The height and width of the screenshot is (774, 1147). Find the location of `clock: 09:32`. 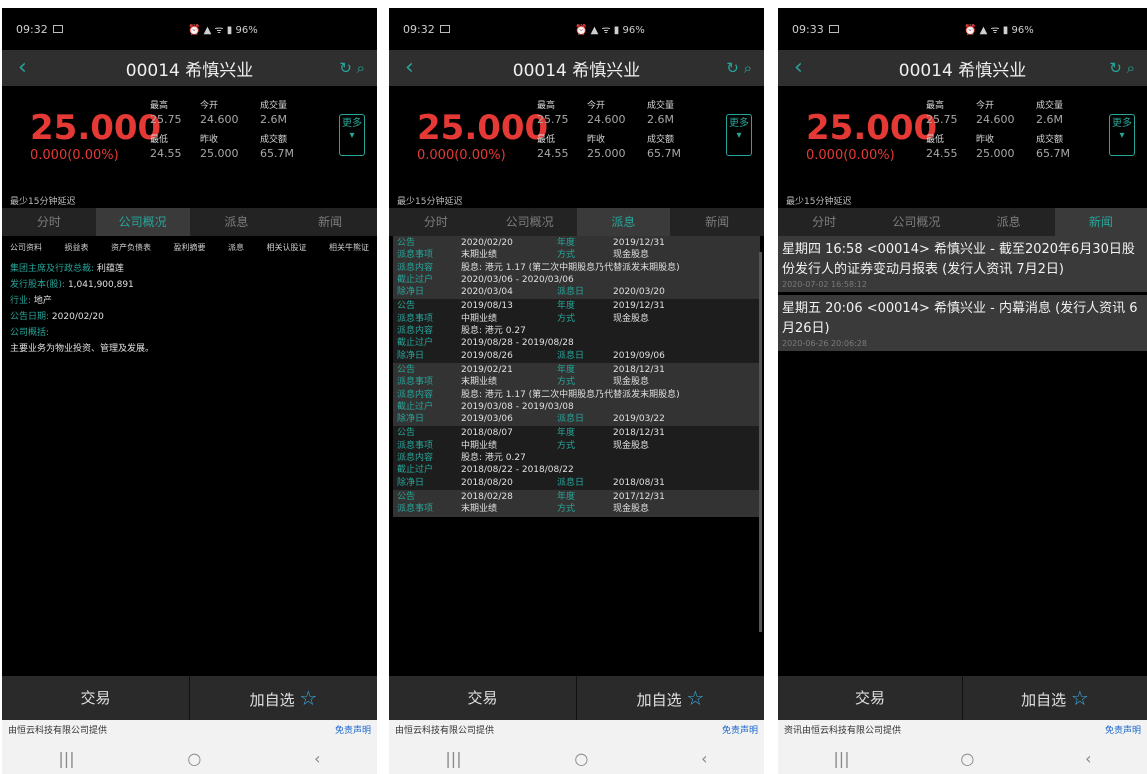

clock: 09:32 is located at coordinates (419, 29).